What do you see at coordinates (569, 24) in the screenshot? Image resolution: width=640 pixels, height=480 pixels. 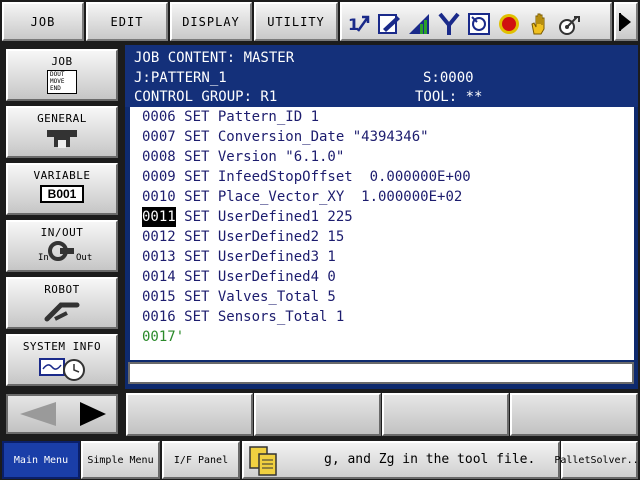 I see `security-icon` at bounding box center [569, 24].